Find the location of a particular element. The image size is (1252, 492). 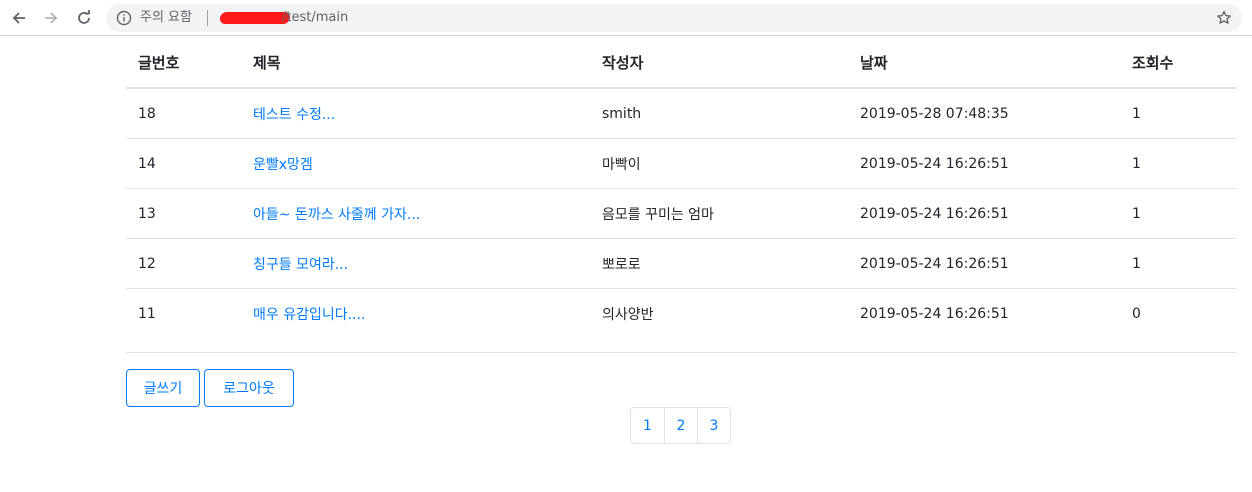

write-button: 글쓰기 is located at coordinates (163, 388).